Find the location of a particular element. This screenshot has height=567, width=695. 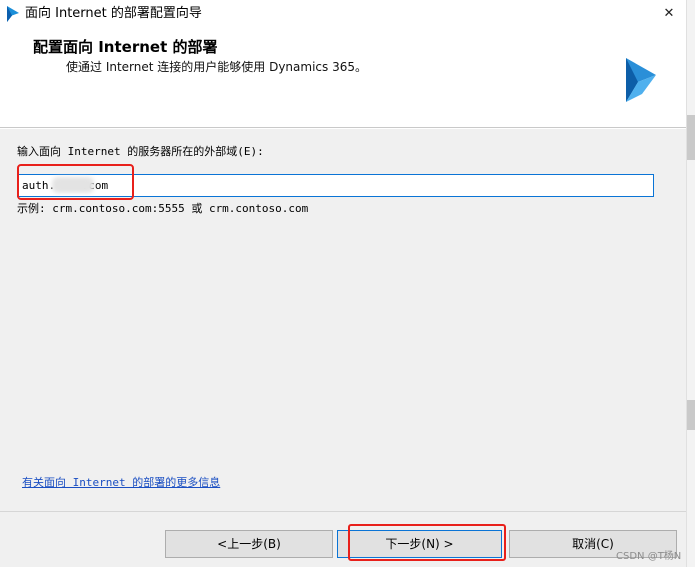

dynamics-logo-icon is located at coordinates (13, 14).